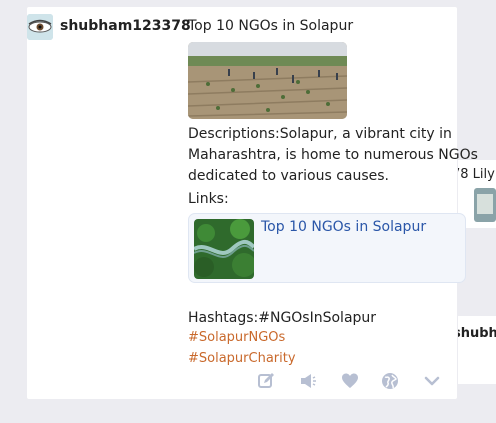 The width and height of the screenshot is (496, 423). I want to click on post-username: shubham123378, so click(125, 26).